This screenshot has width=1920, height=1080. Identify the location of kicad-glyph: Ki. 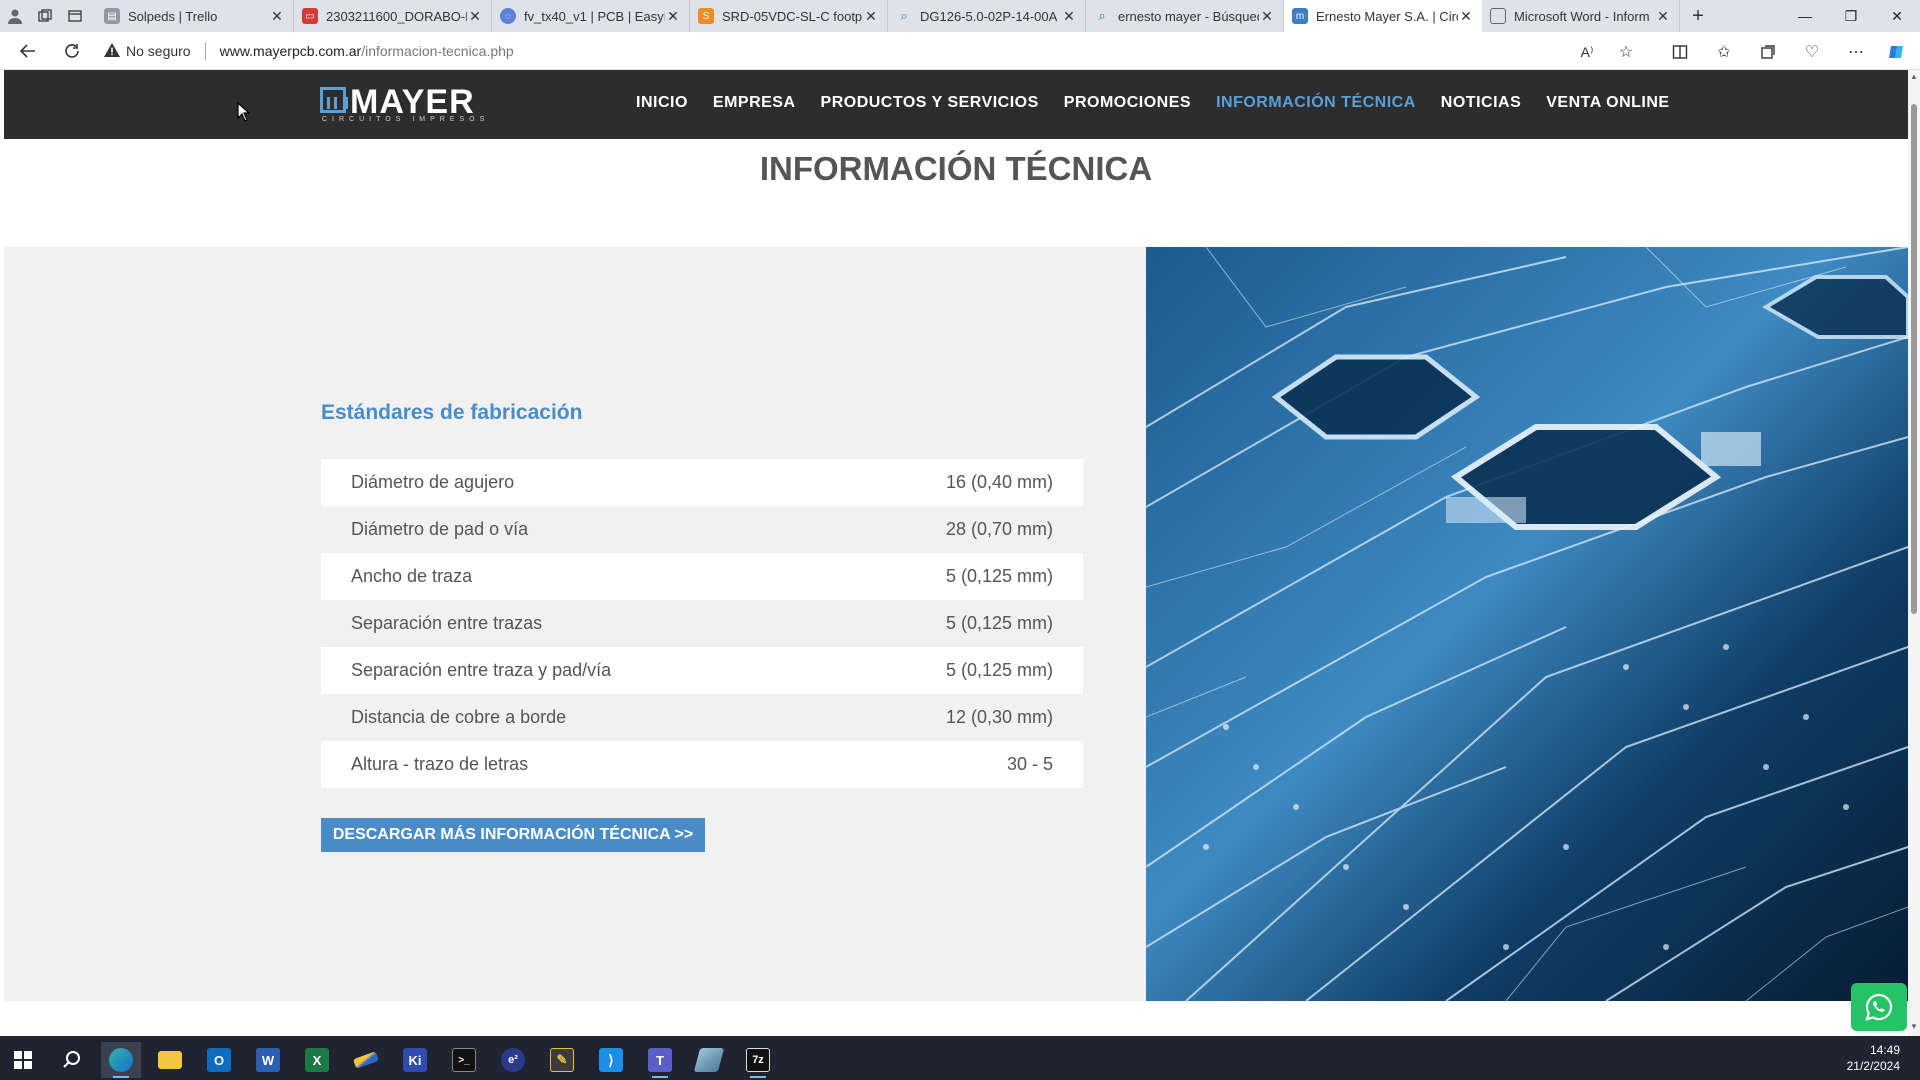
(415, 1060).